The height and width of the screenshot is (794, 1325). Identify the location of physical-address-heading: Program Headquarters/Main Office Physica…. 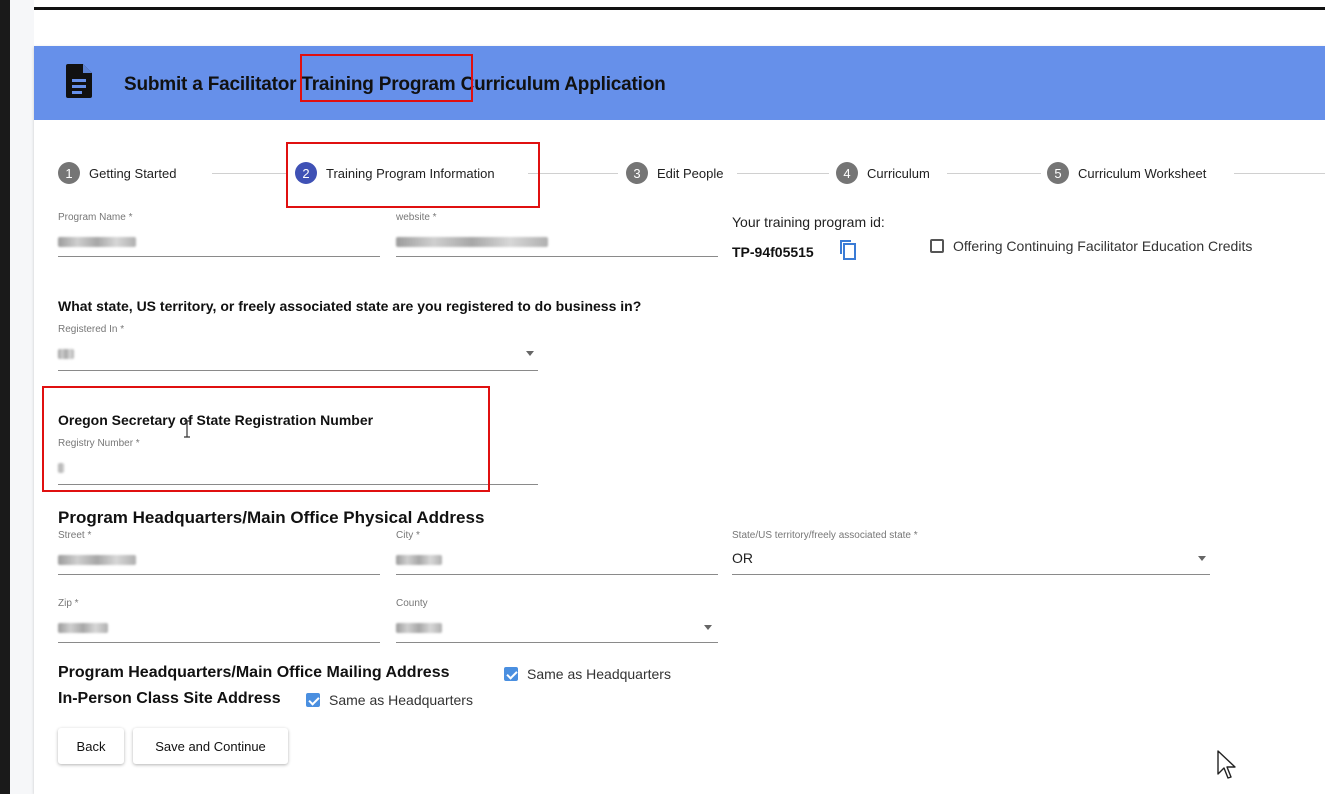
(271, 517).